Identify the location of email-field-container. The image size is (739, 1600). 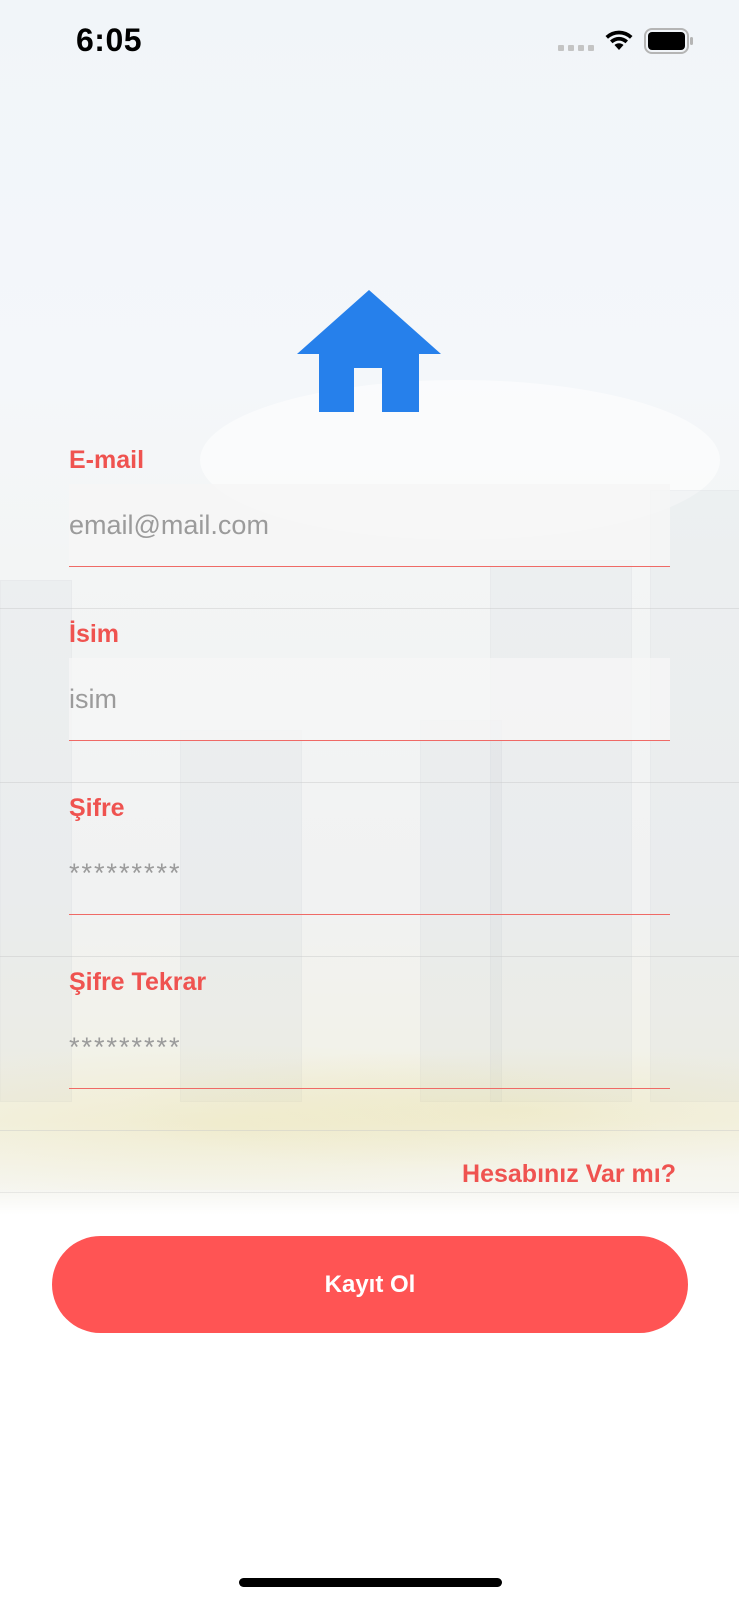
(369, 525).